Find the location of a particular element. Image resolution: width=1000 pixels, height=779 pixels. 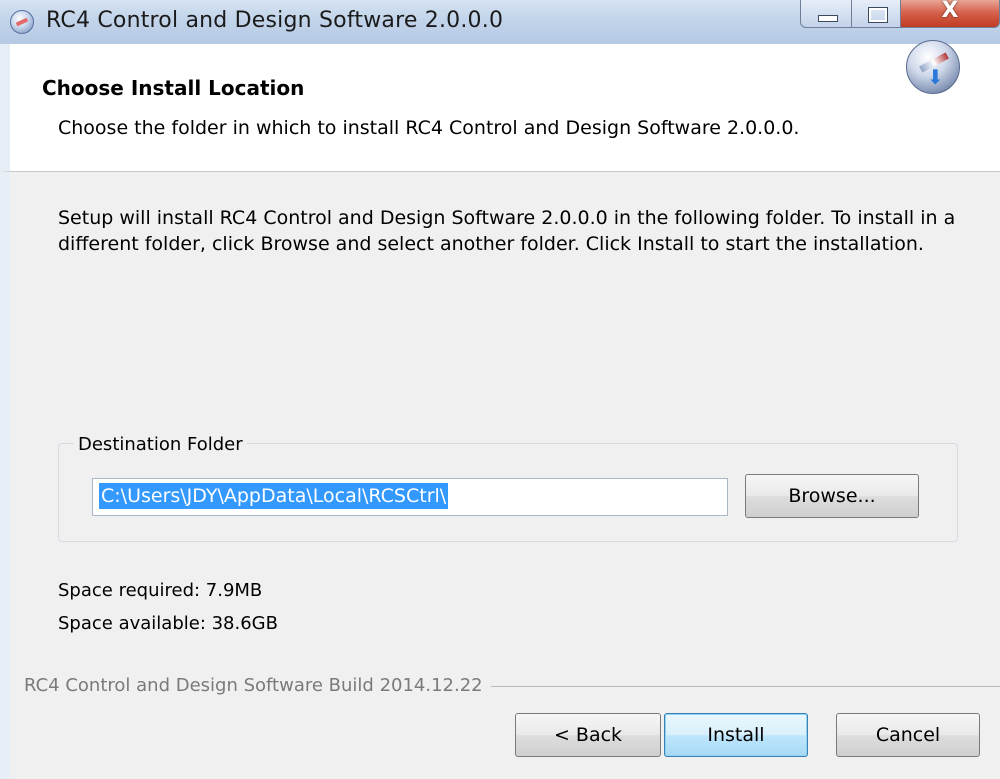

window-title: RC4 Control and Design Software 2.0.0.0 is located at coordinates (275, 20).